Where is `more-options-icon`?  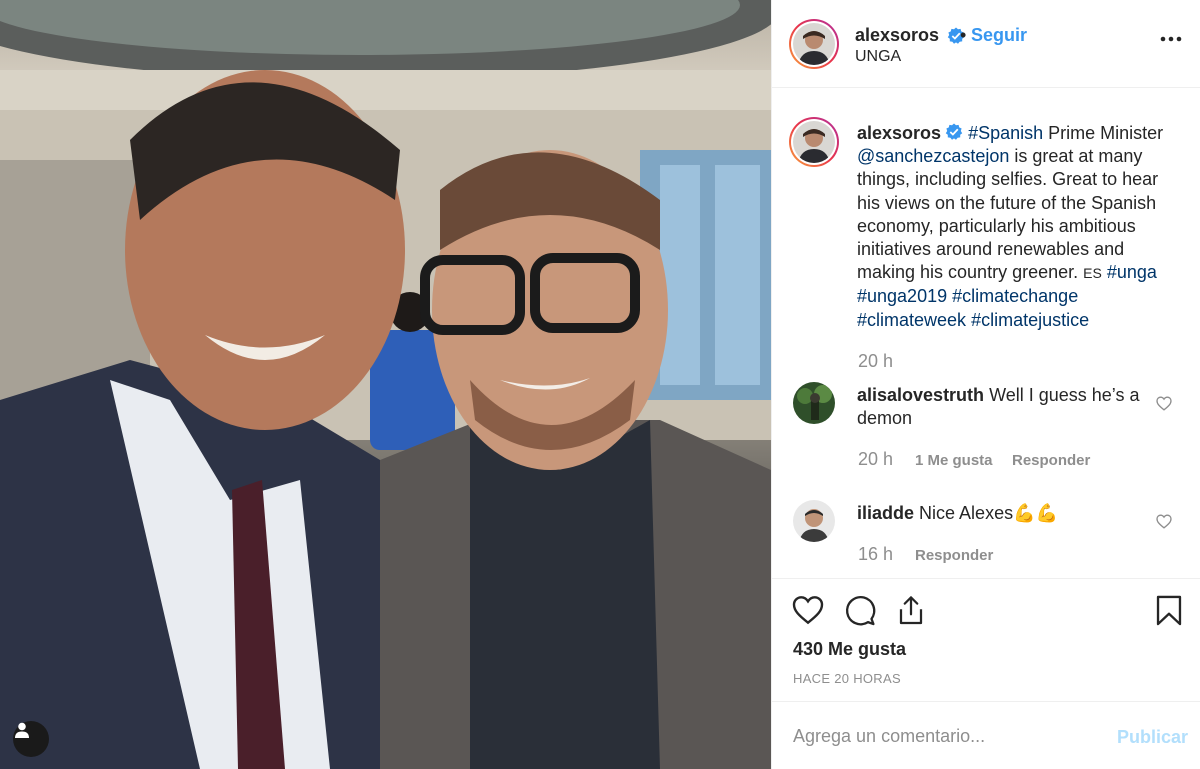 more-options-icon is located at coordinates (1171, 39).